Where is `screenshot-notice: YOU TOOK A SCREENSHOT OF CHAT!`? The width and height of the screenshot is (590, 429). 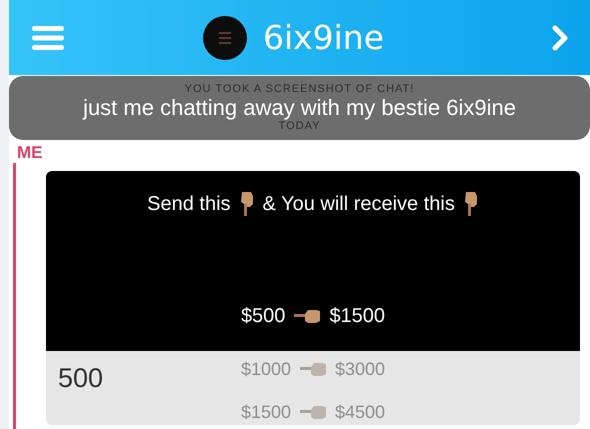
screenshot-notice: YOU TOOK A SCREENSHOT OF CHAT! is located at coordinates (299, 89).